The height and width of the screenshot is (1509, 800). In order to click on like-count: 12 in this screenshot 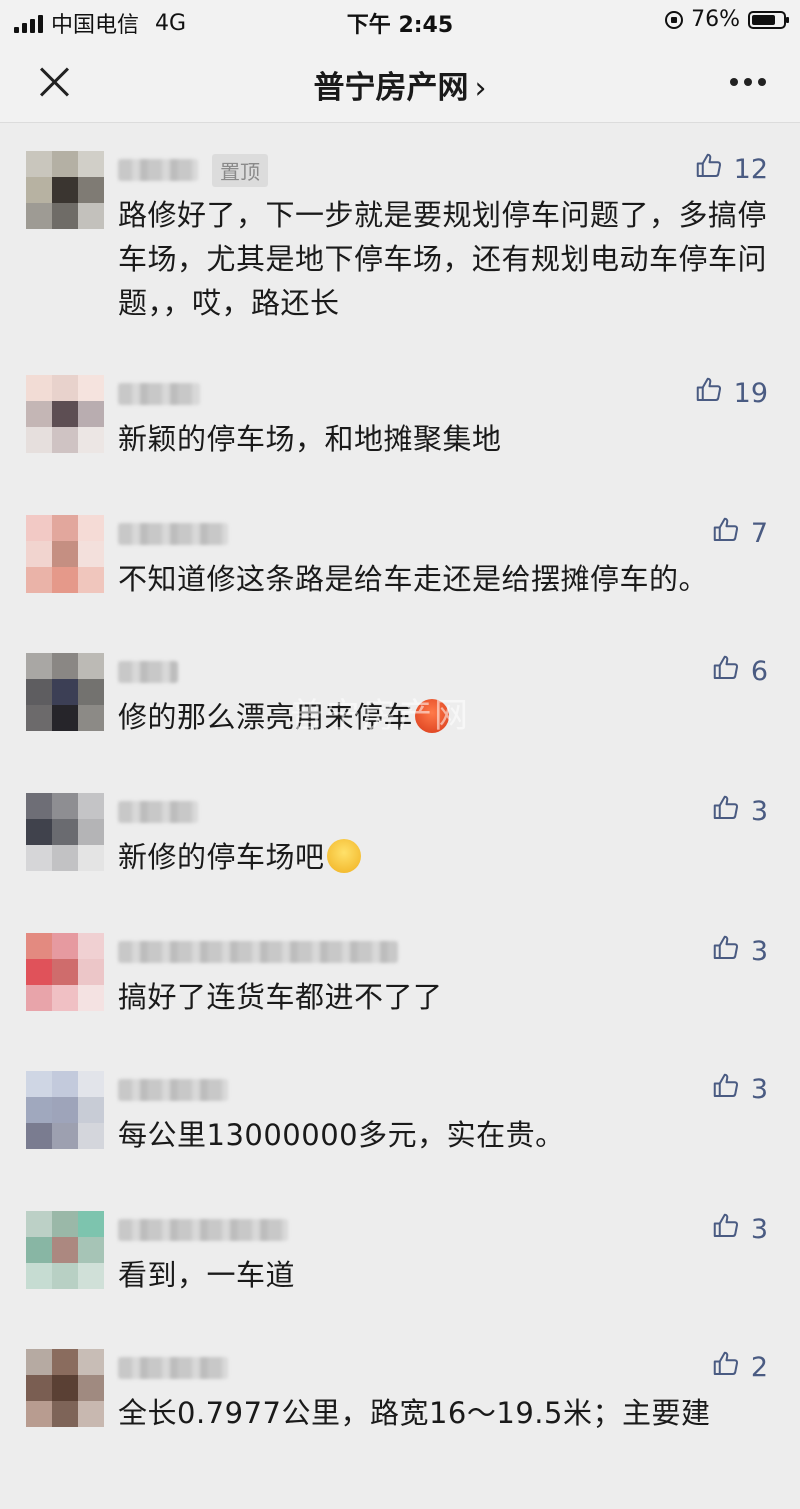, I will do `click(750, 169)`.